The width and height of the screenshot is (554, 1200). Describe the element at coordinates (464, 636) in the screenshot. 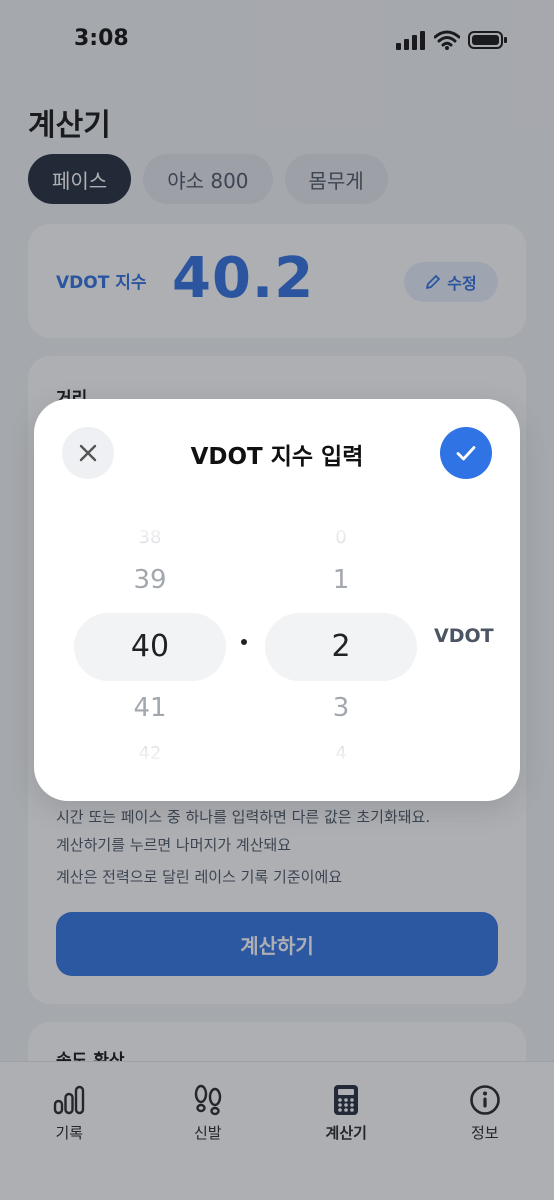

I see `unit-label: VDOT` at that location.